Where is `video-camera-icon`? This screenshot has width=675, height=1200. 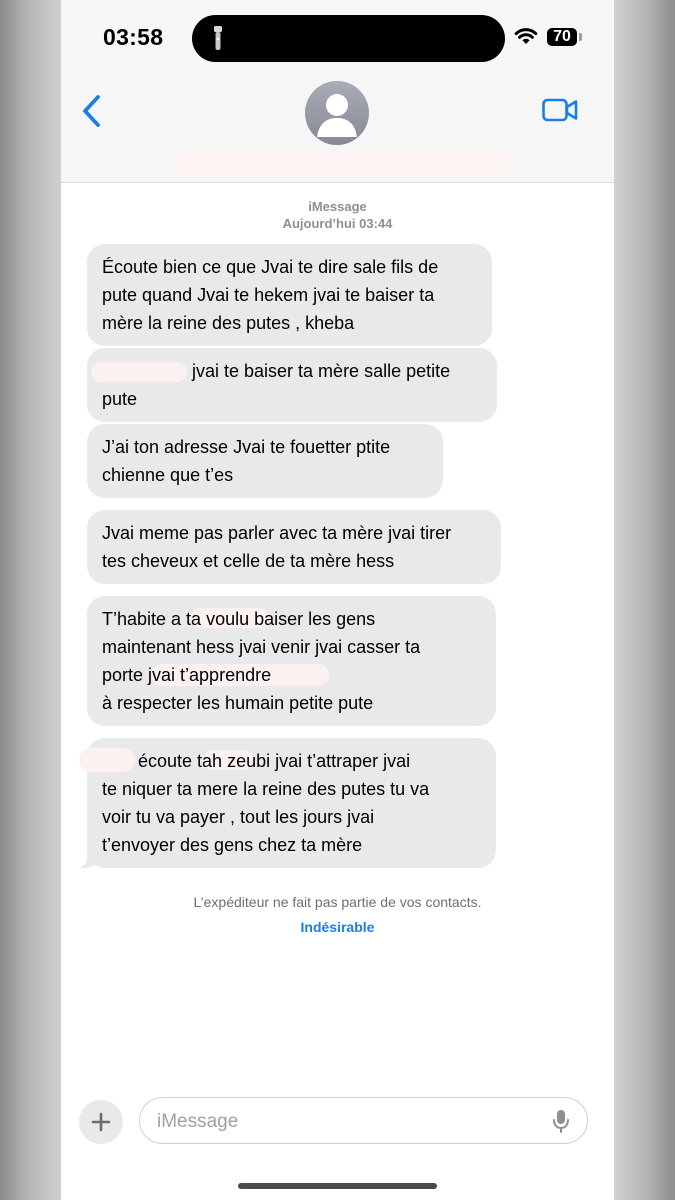
video-camera-icon is located at coordinates (560, 110).